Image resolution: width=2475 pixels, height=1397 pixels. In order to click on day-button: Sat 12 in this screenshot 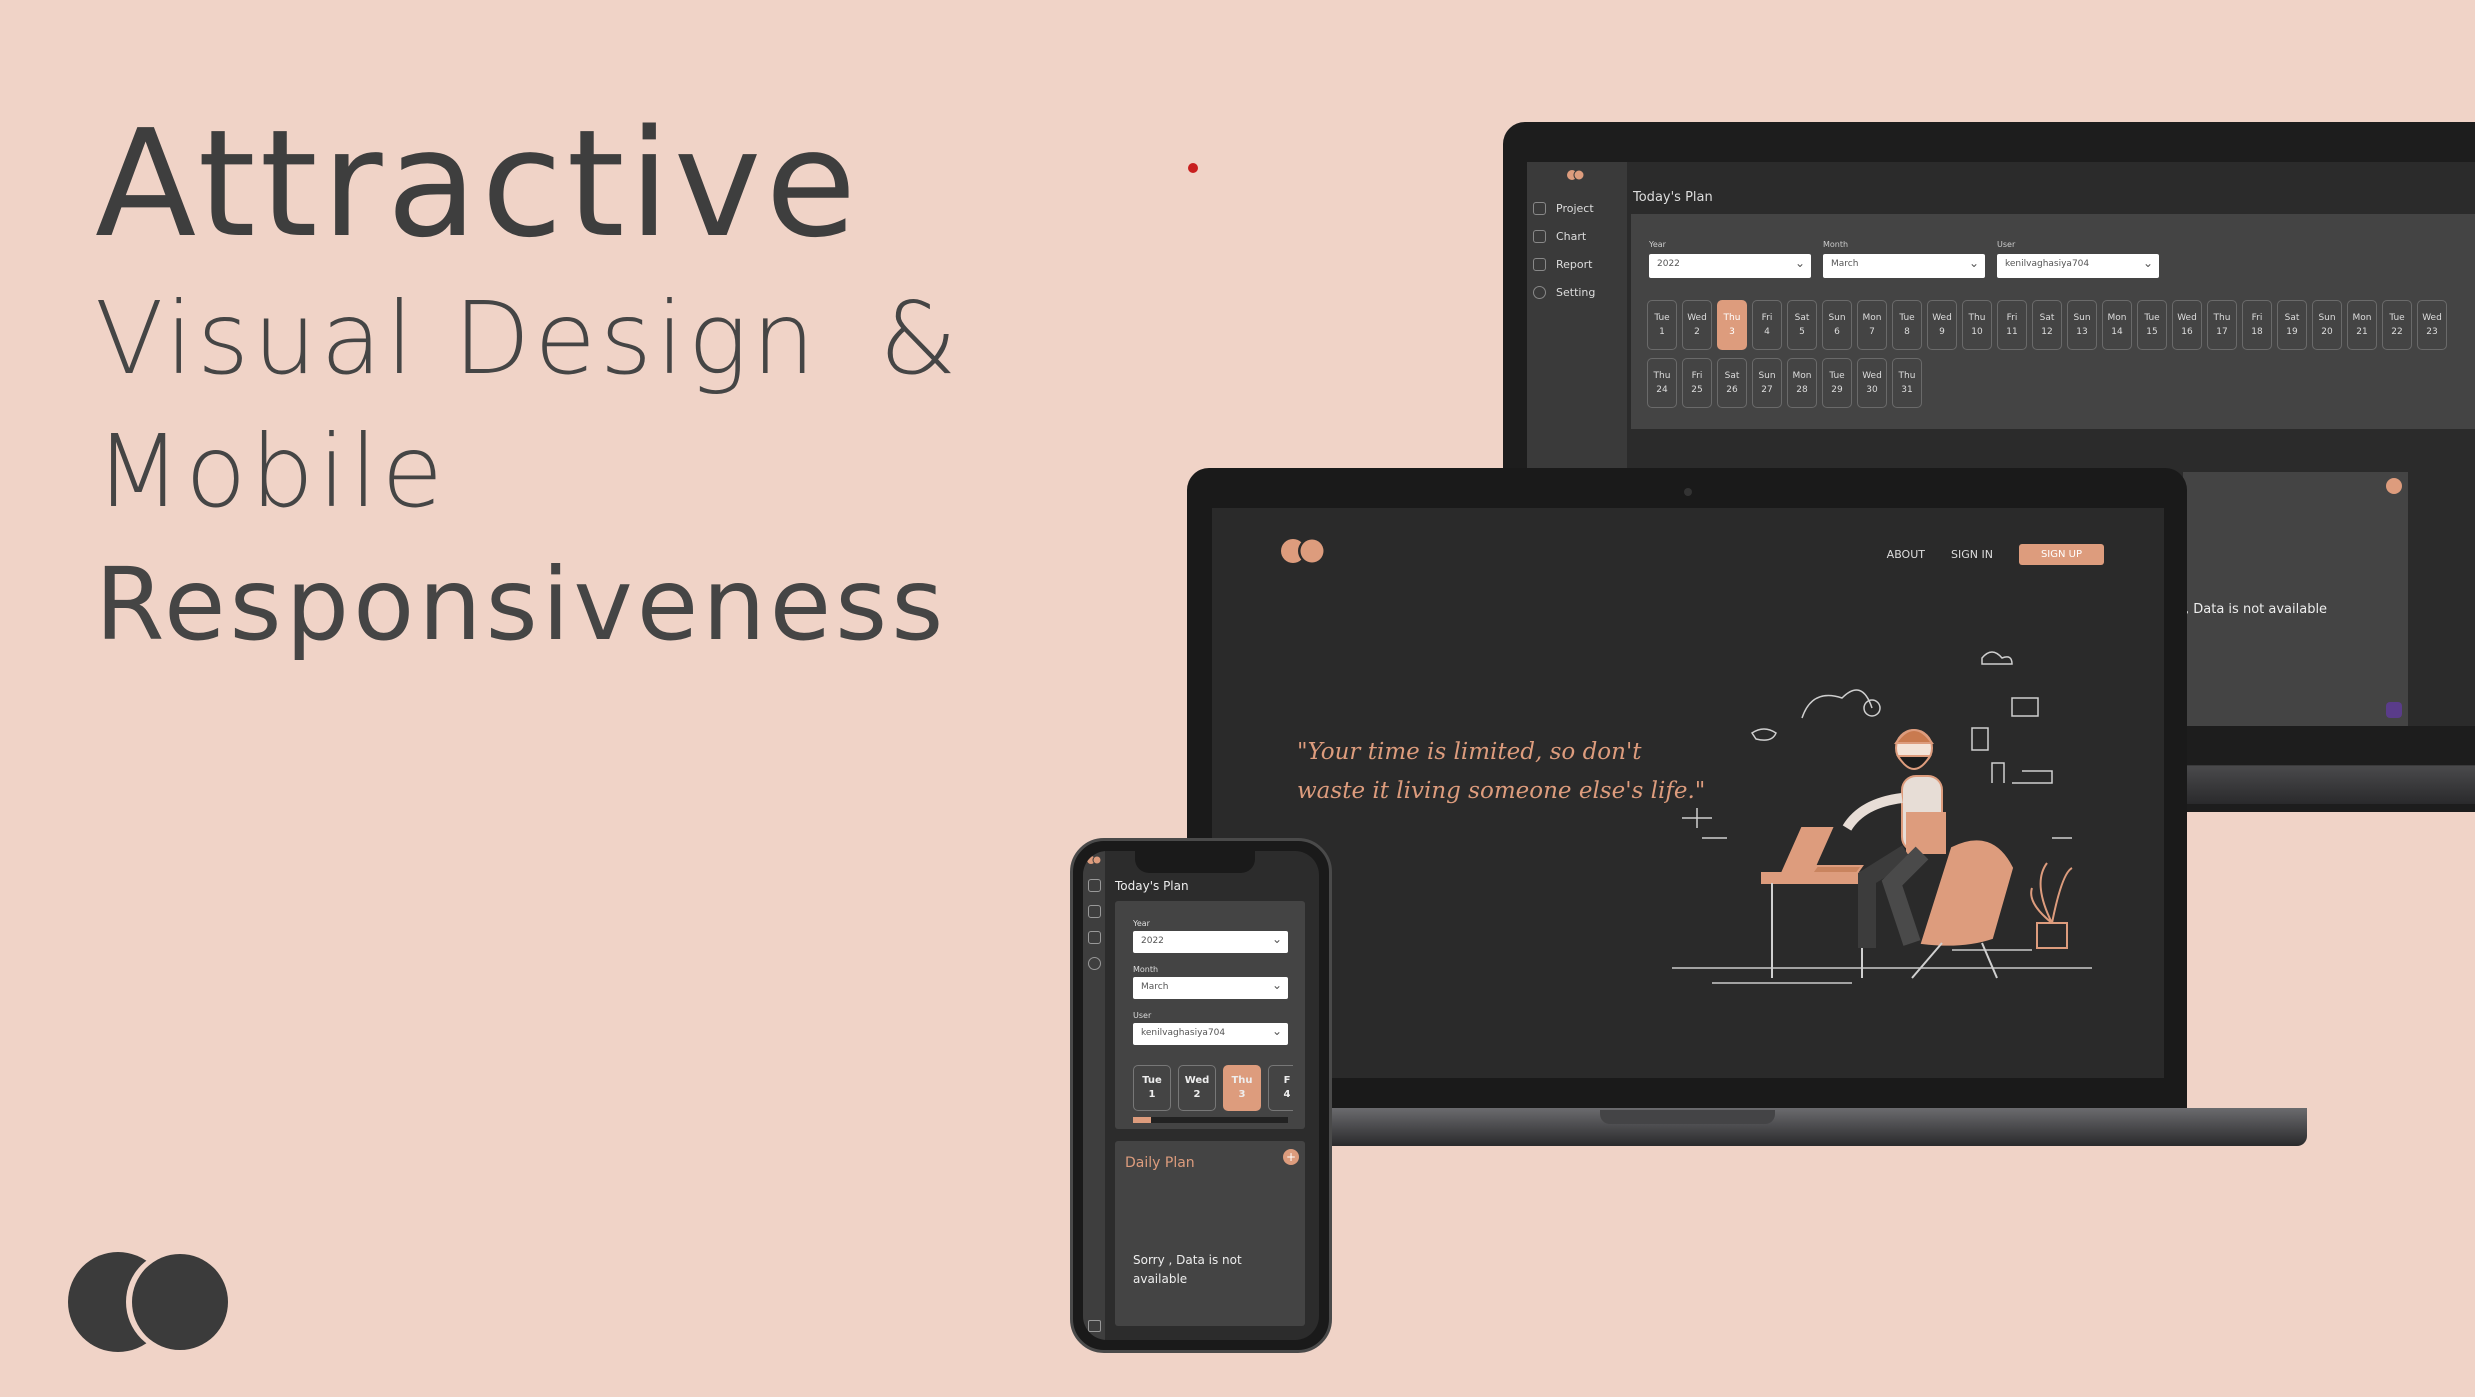, I will do `click(2047, 325)`.